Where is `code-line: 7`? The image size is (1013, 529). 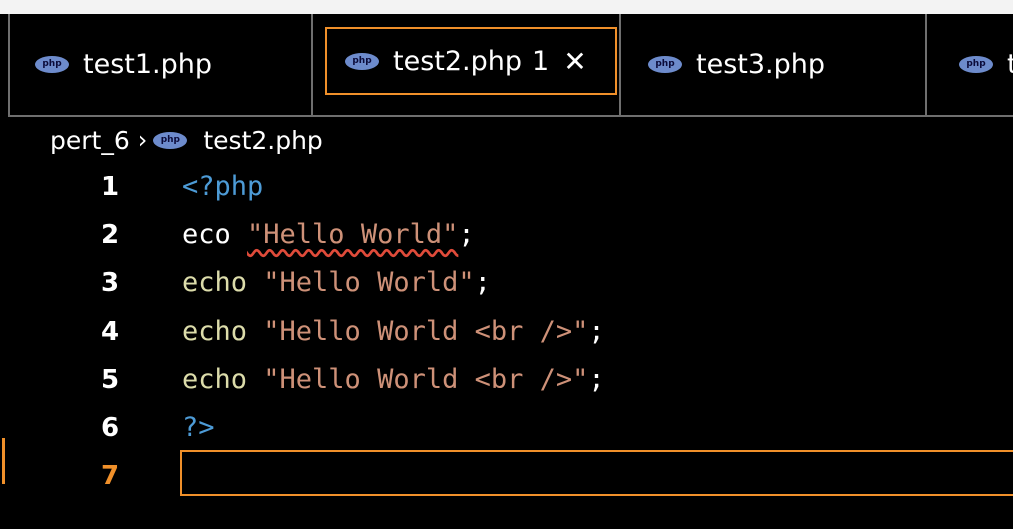 code-line: 7 is located at coordinates (506, 476).